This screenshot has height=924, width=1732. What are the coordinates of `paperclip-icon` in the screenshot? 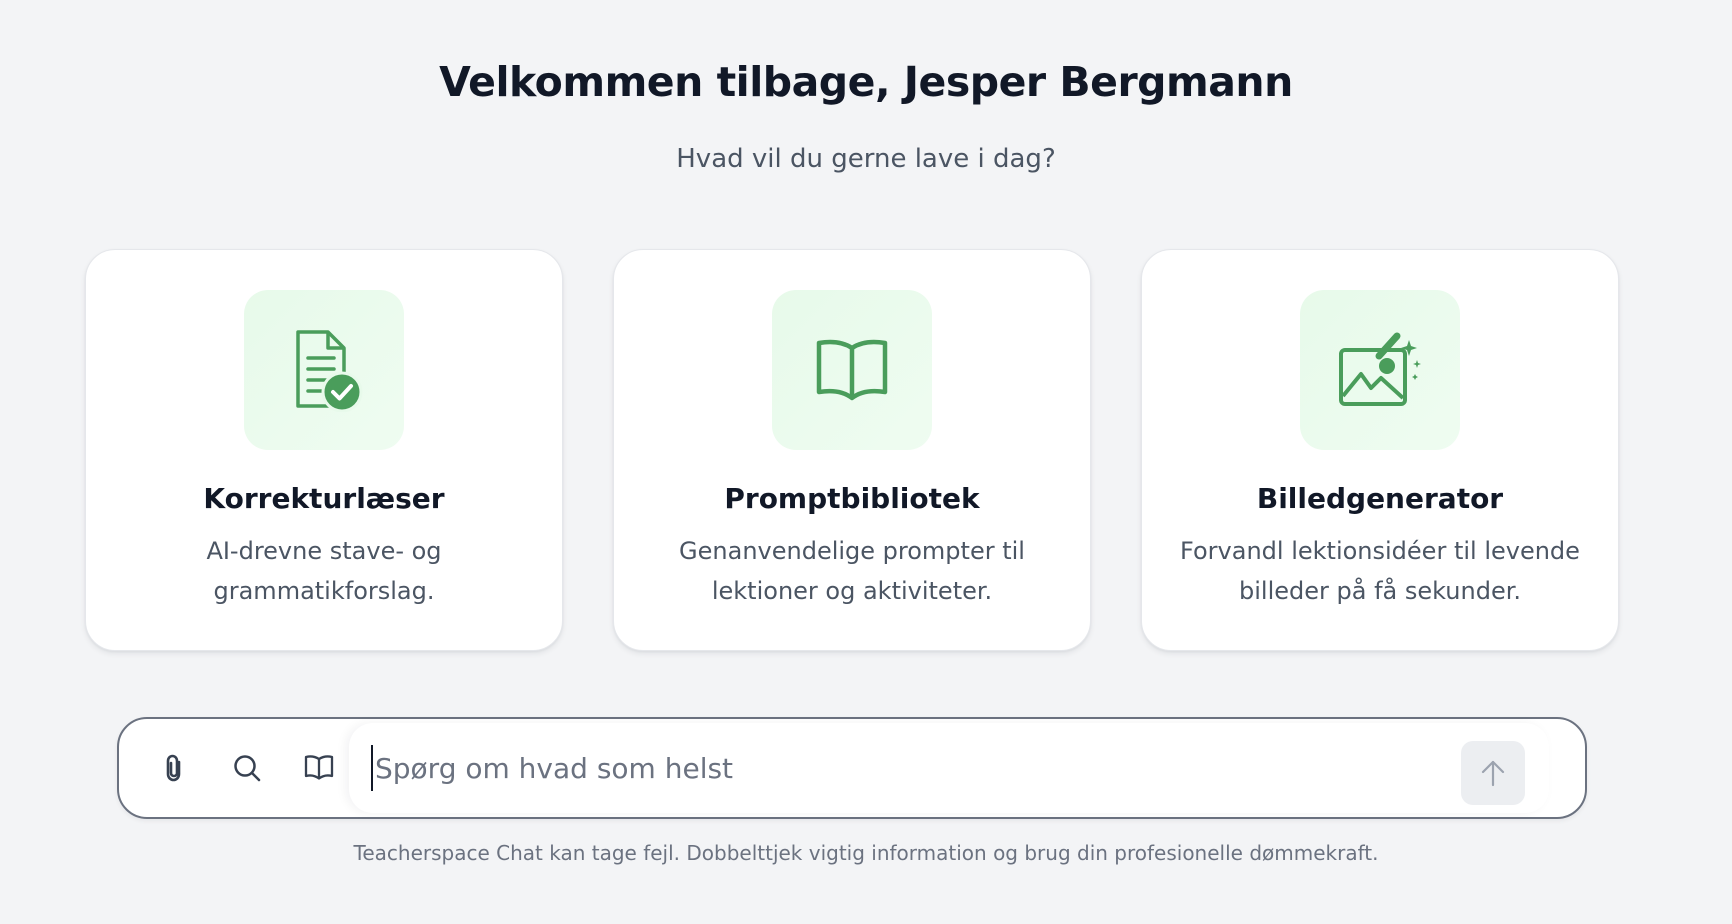 It's located at (173, 768).